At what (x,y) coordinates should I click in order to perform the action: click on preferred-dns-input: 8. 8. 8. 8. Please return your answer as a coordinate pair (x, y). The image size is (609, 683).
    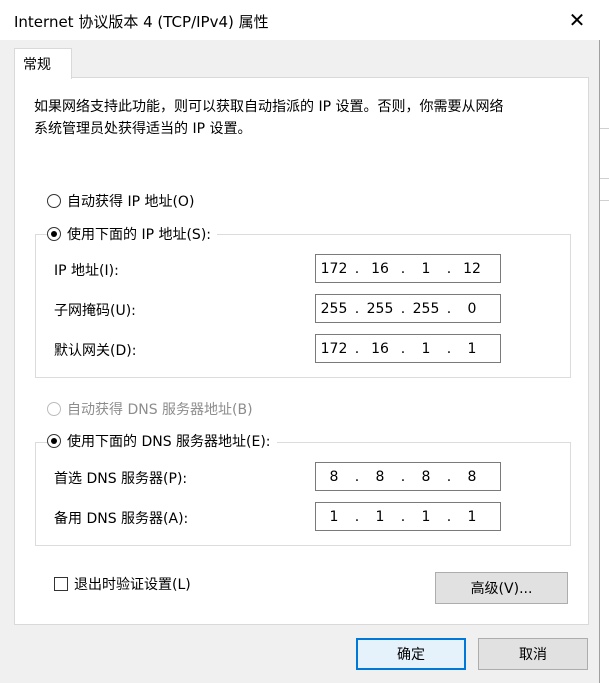
    Looking at the image, I should click on (408, 476).